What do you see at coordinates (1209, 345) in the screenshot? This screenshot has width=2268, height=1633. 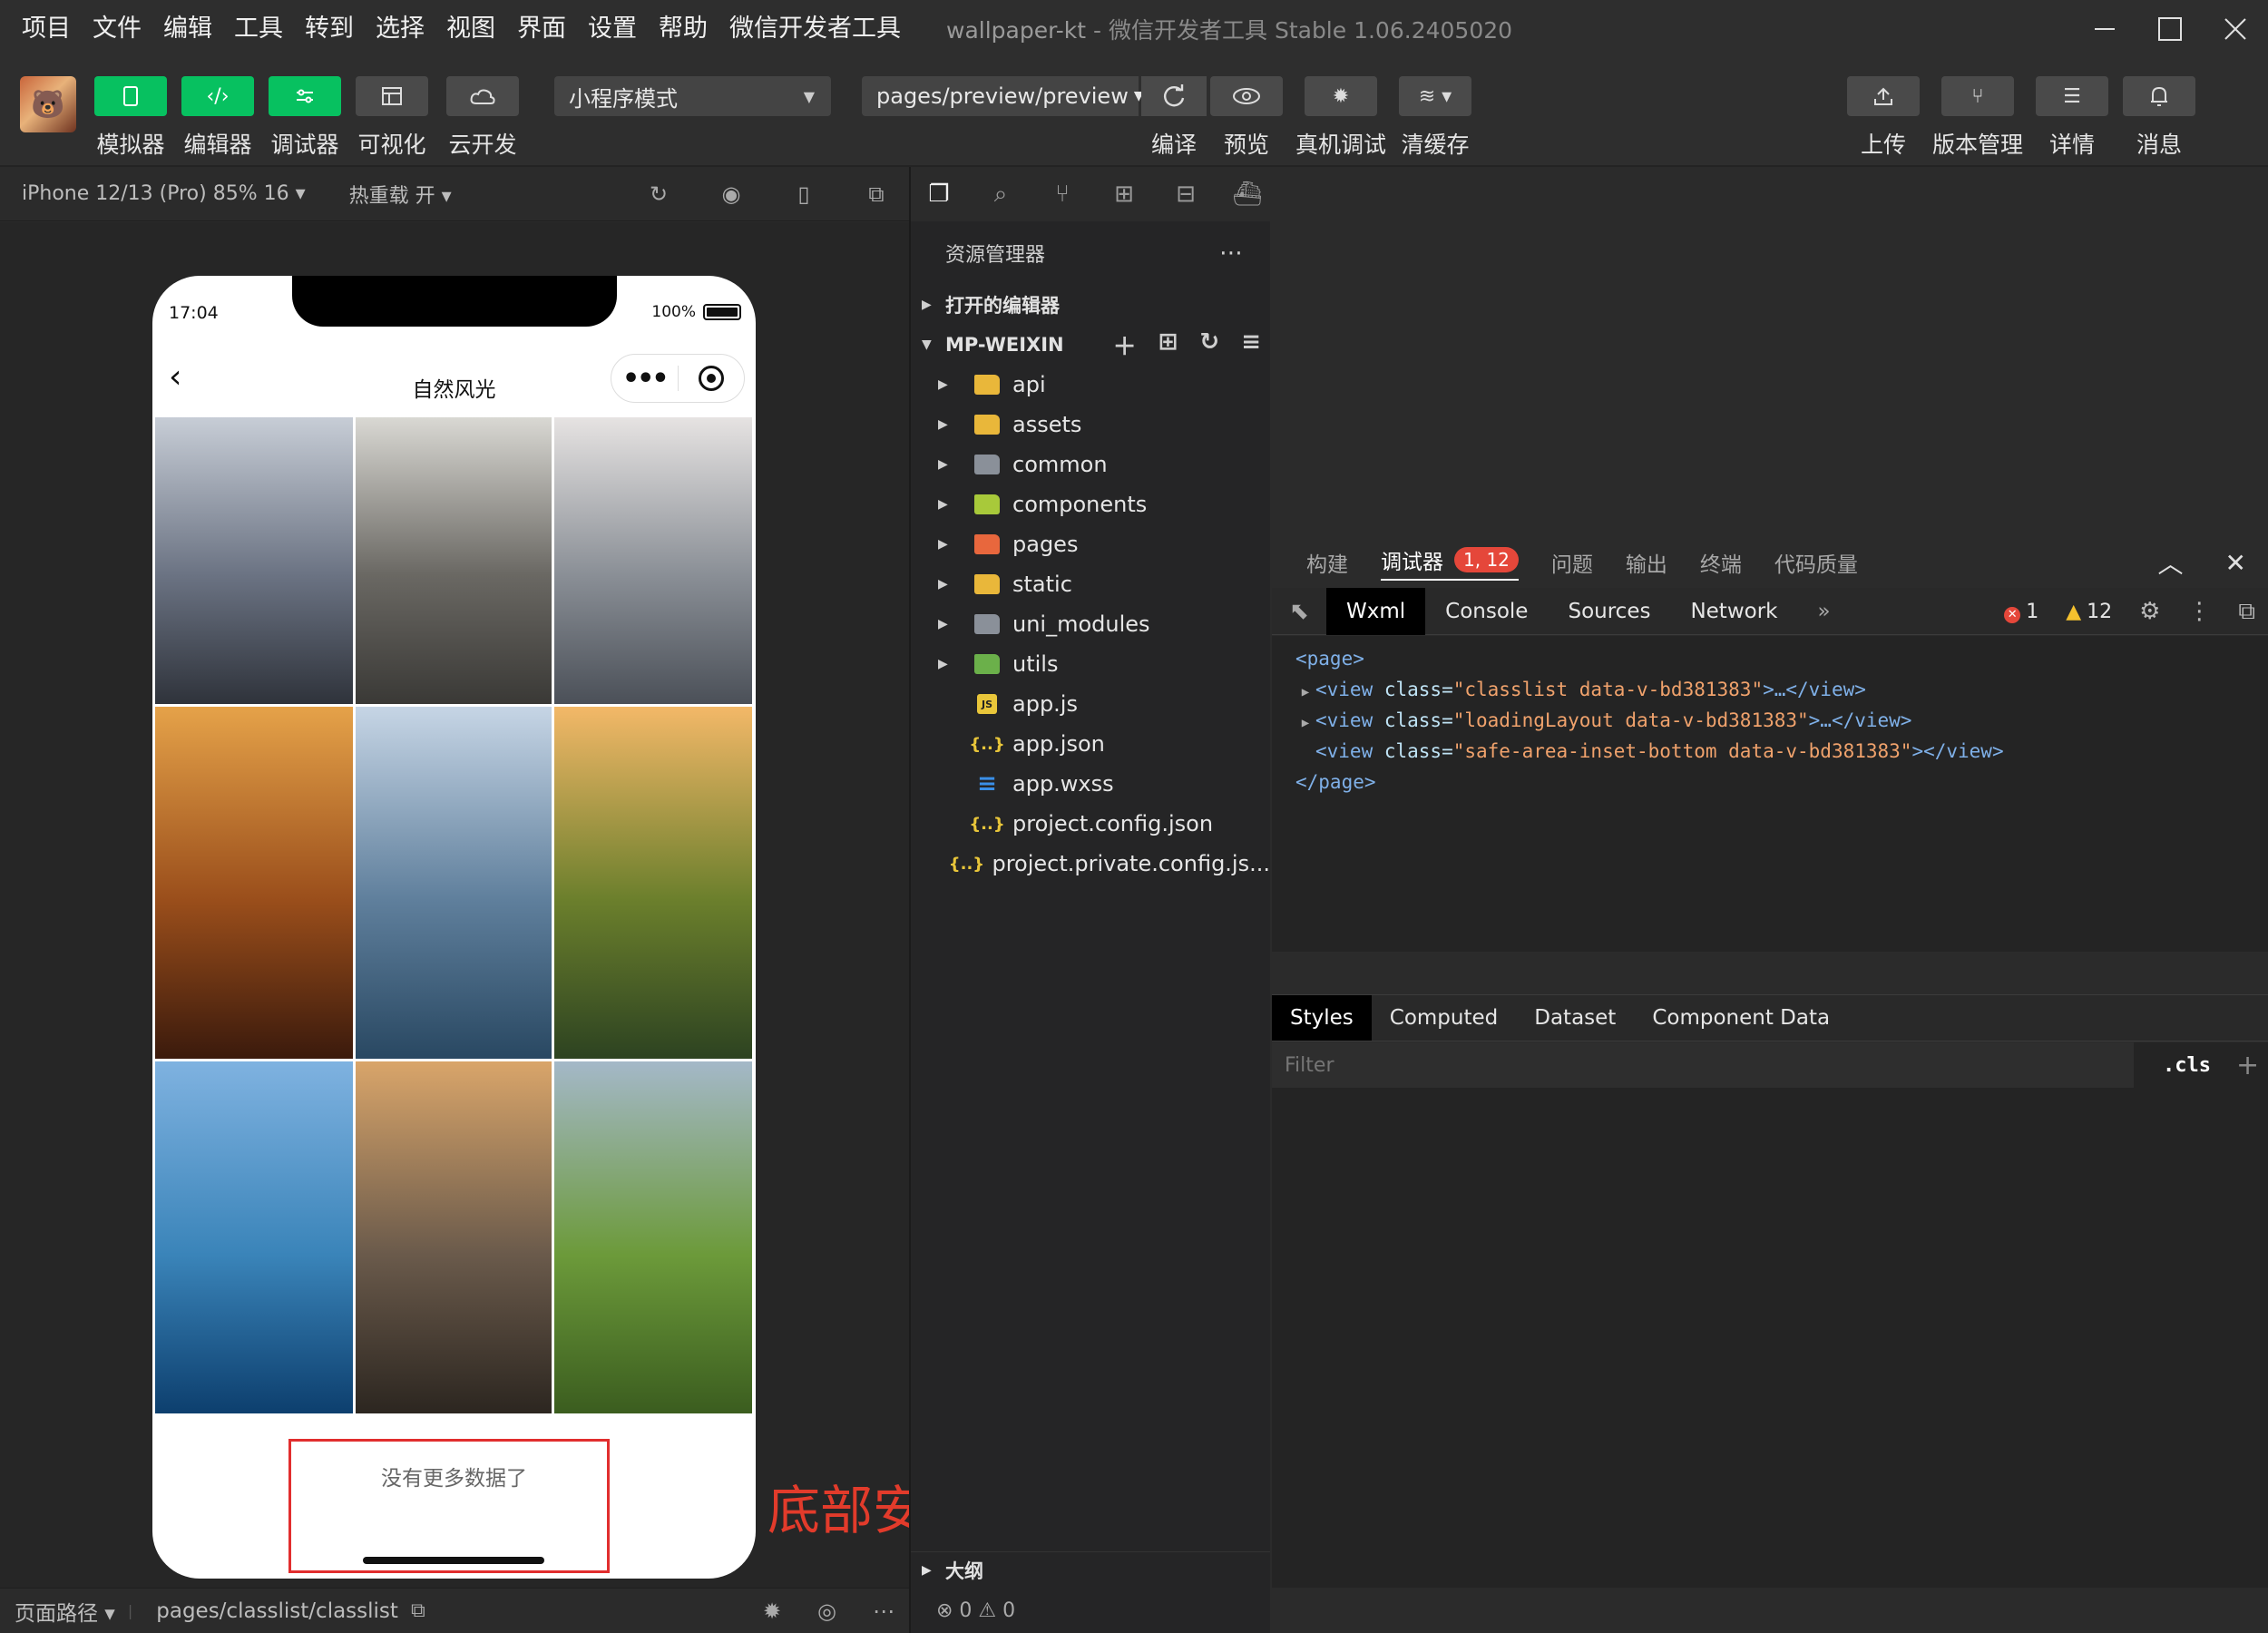 I see `refresh-icon: ↻` at bounding box center [1209, 345].